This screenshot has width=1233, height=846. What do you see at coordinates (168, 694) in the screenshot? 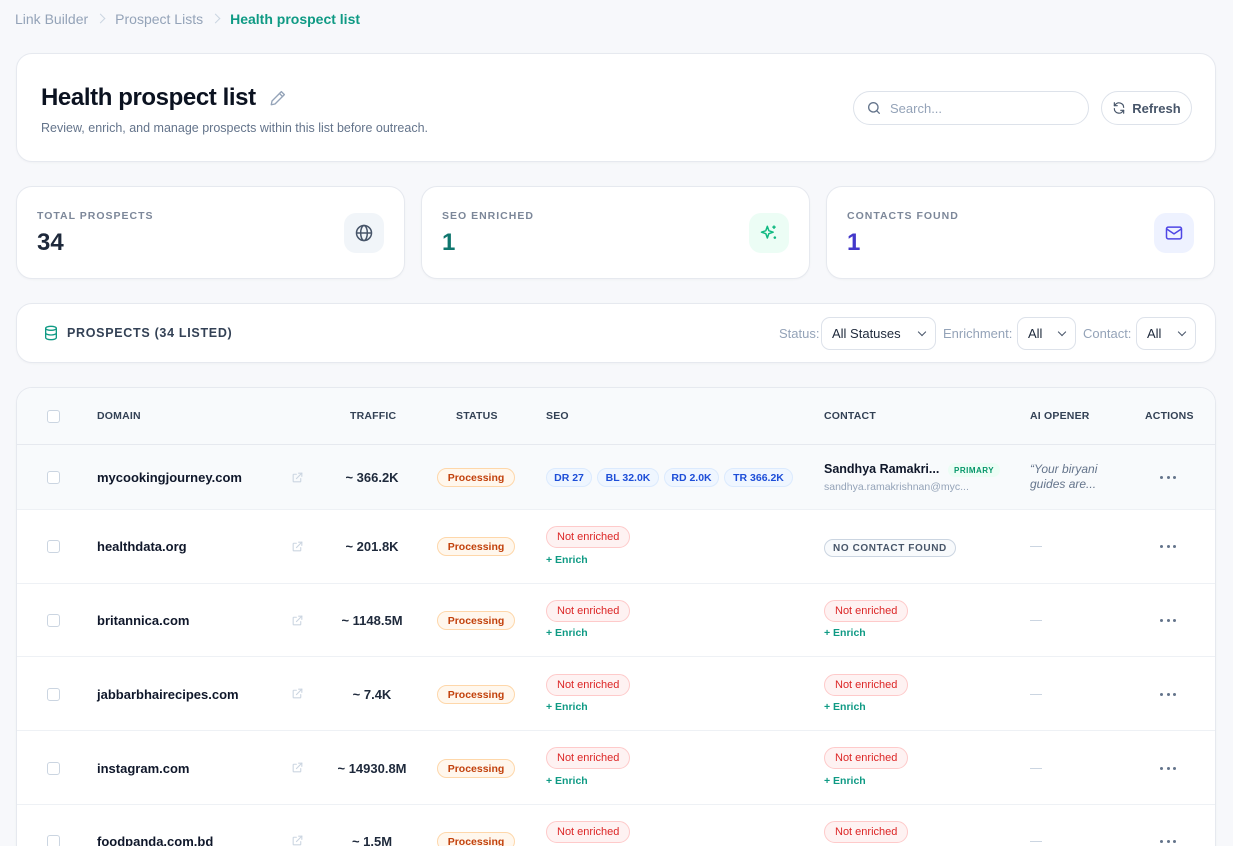
I see `domain-link: jabbarbhairecipes.com` at bounding box center [168, 694].